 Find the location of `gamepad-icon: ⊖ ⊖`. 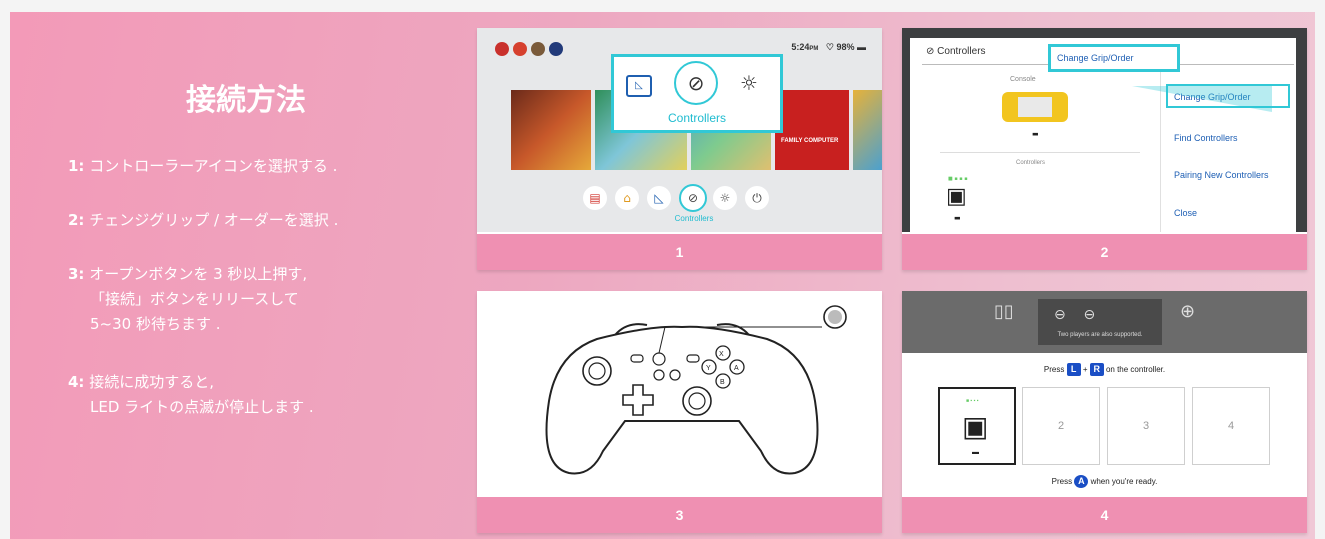

gamepad-icon: ⊖ ⊖ is located at coordinates (1075, 315).